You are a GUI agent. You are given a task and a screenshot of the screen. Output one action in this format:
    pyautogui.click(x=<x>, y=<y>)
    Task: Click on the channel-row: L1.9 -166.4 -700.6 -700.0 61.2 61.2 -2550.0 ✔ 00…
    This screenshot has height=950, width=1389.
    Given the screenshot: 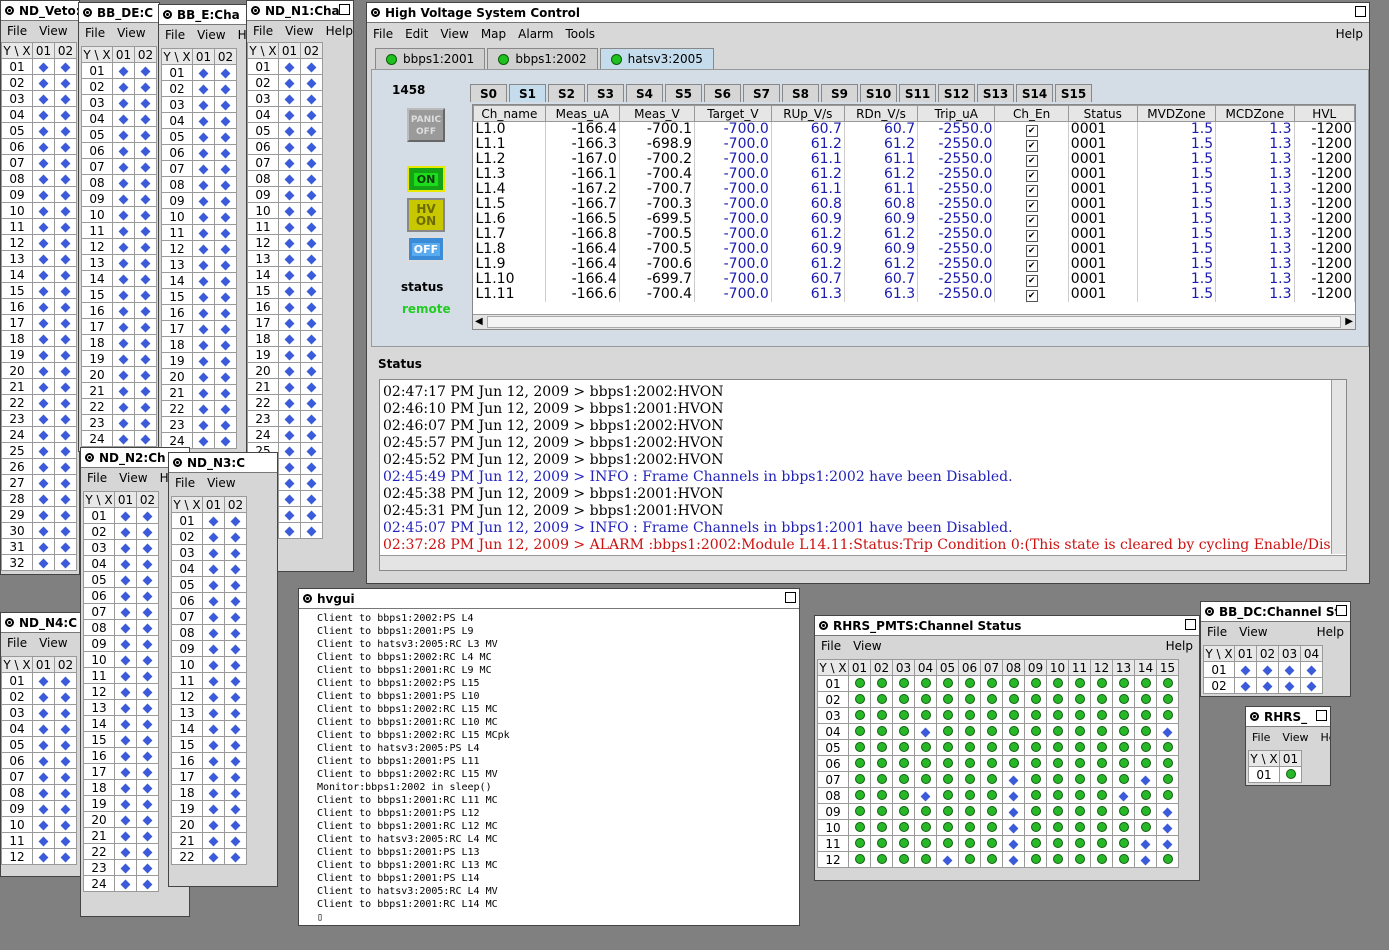 What is the action you would take?
    pyautogui.click(x=914, y=264)
    